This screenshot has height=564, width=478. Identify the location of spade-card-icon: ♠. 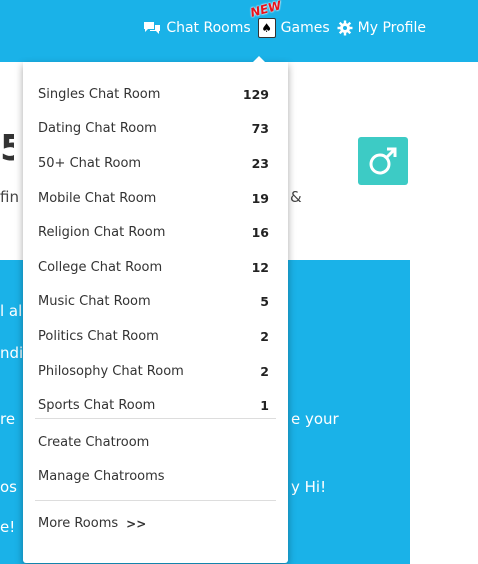
(266, 28).